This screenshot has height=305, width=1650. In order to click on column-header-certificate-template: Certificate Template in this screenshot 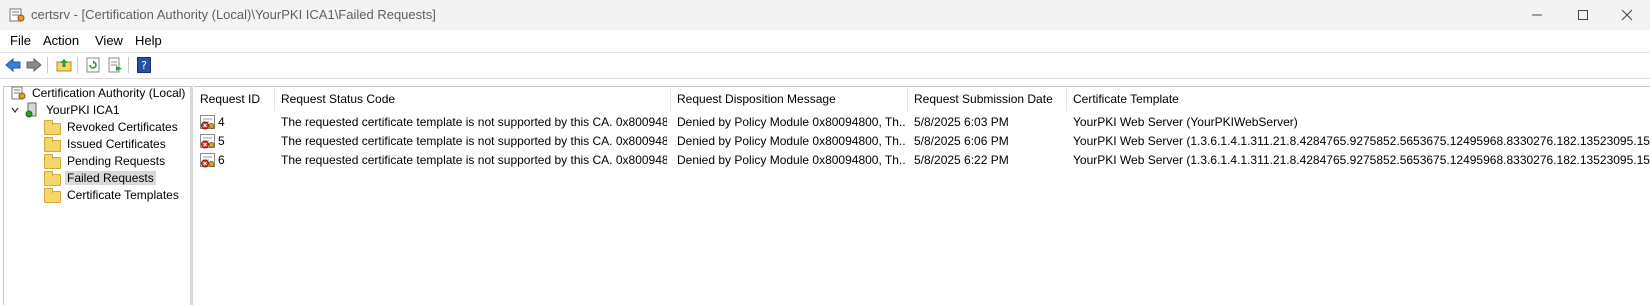, I will do `click(1358, 99)`.